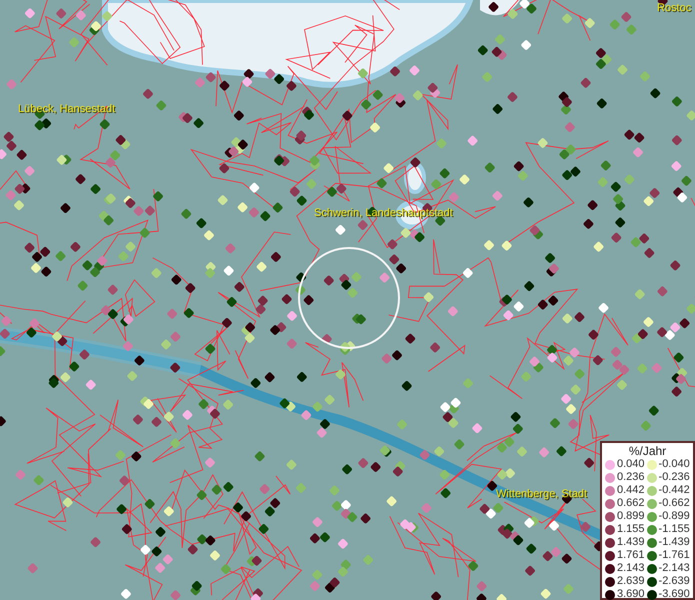 This screenshot has width=695, height=600. Describe the element at coordinates (631, 555) in the screenshot. I see `legend-value: 1.761` at that location.